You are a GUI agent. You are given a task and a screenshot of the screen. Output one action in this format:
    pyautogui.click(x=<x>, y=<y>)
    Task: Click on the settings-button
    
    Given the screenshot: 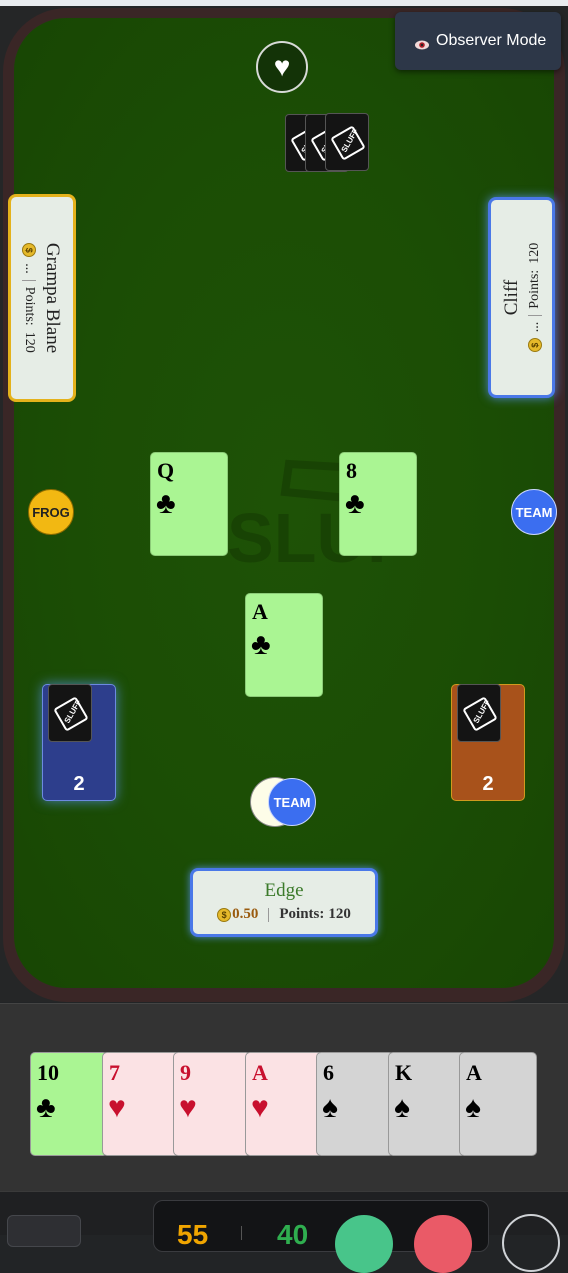 What is the action you would take?
    pyautogui.click(x=531, y=1243)
    